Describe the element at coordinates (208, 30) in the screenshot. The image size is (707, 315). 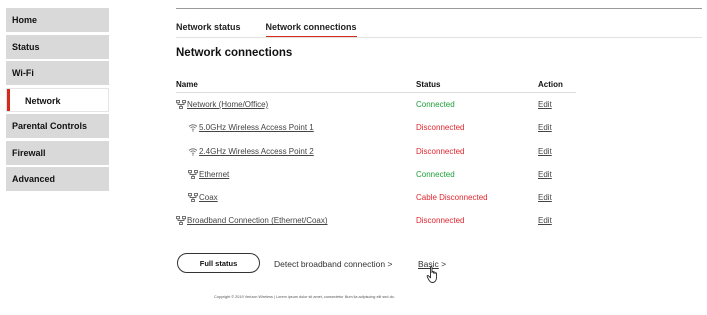
I see `tab-network-status: Network status` at that location.